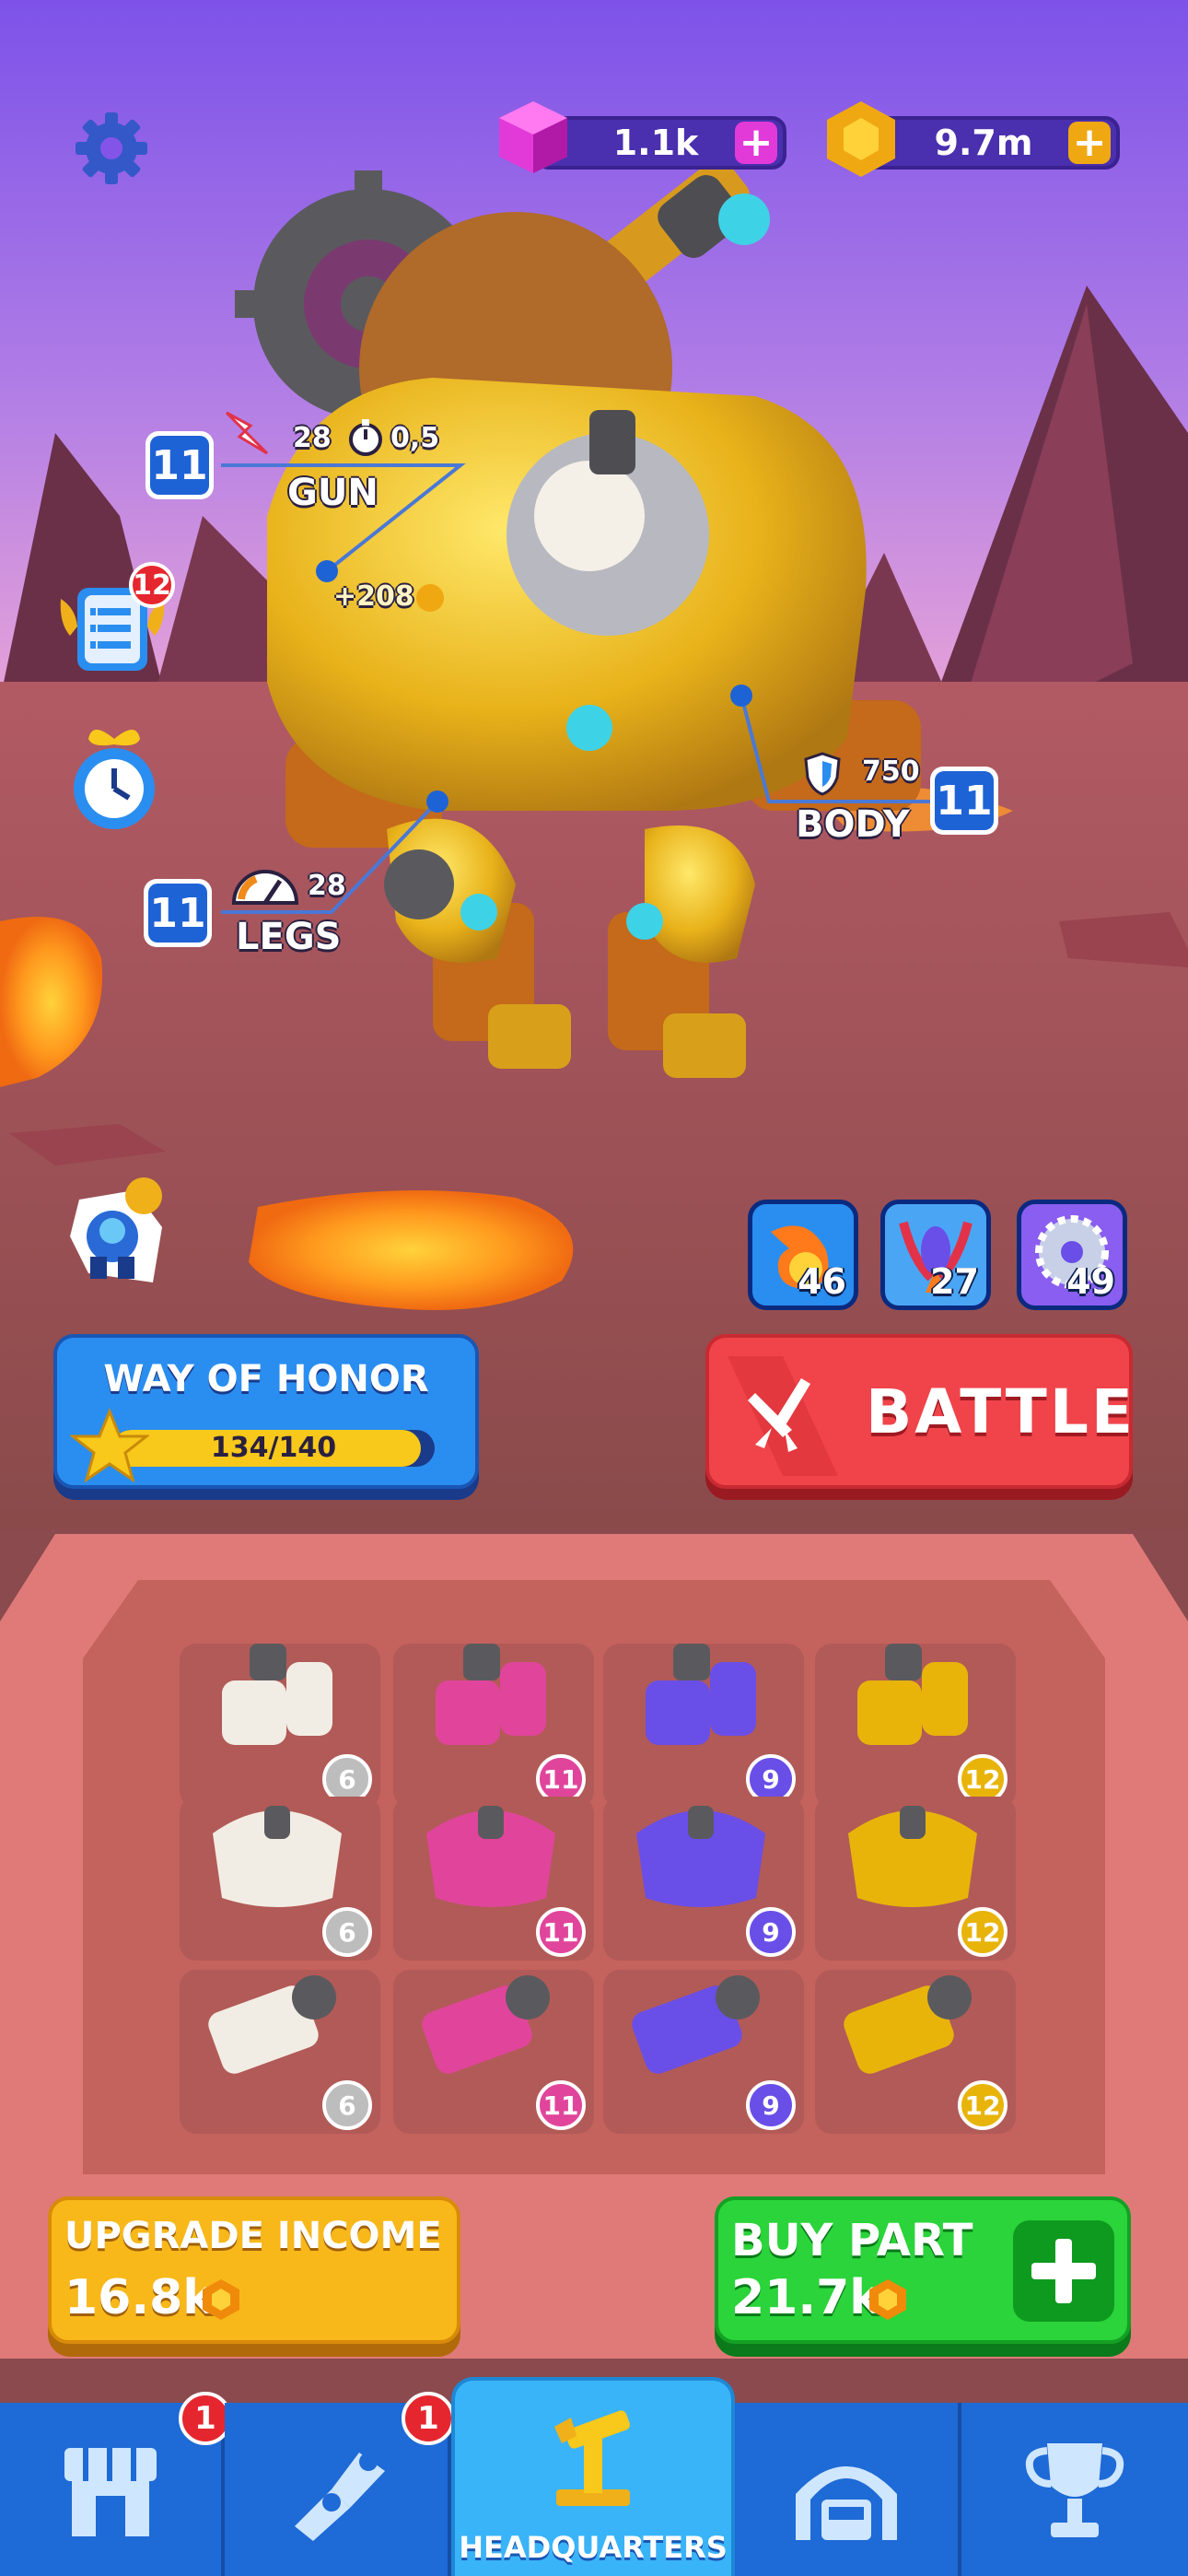 The height and width of the screenshot is (2576, 1188). I want to click on robot-arm-icon, so click(340, 2497).